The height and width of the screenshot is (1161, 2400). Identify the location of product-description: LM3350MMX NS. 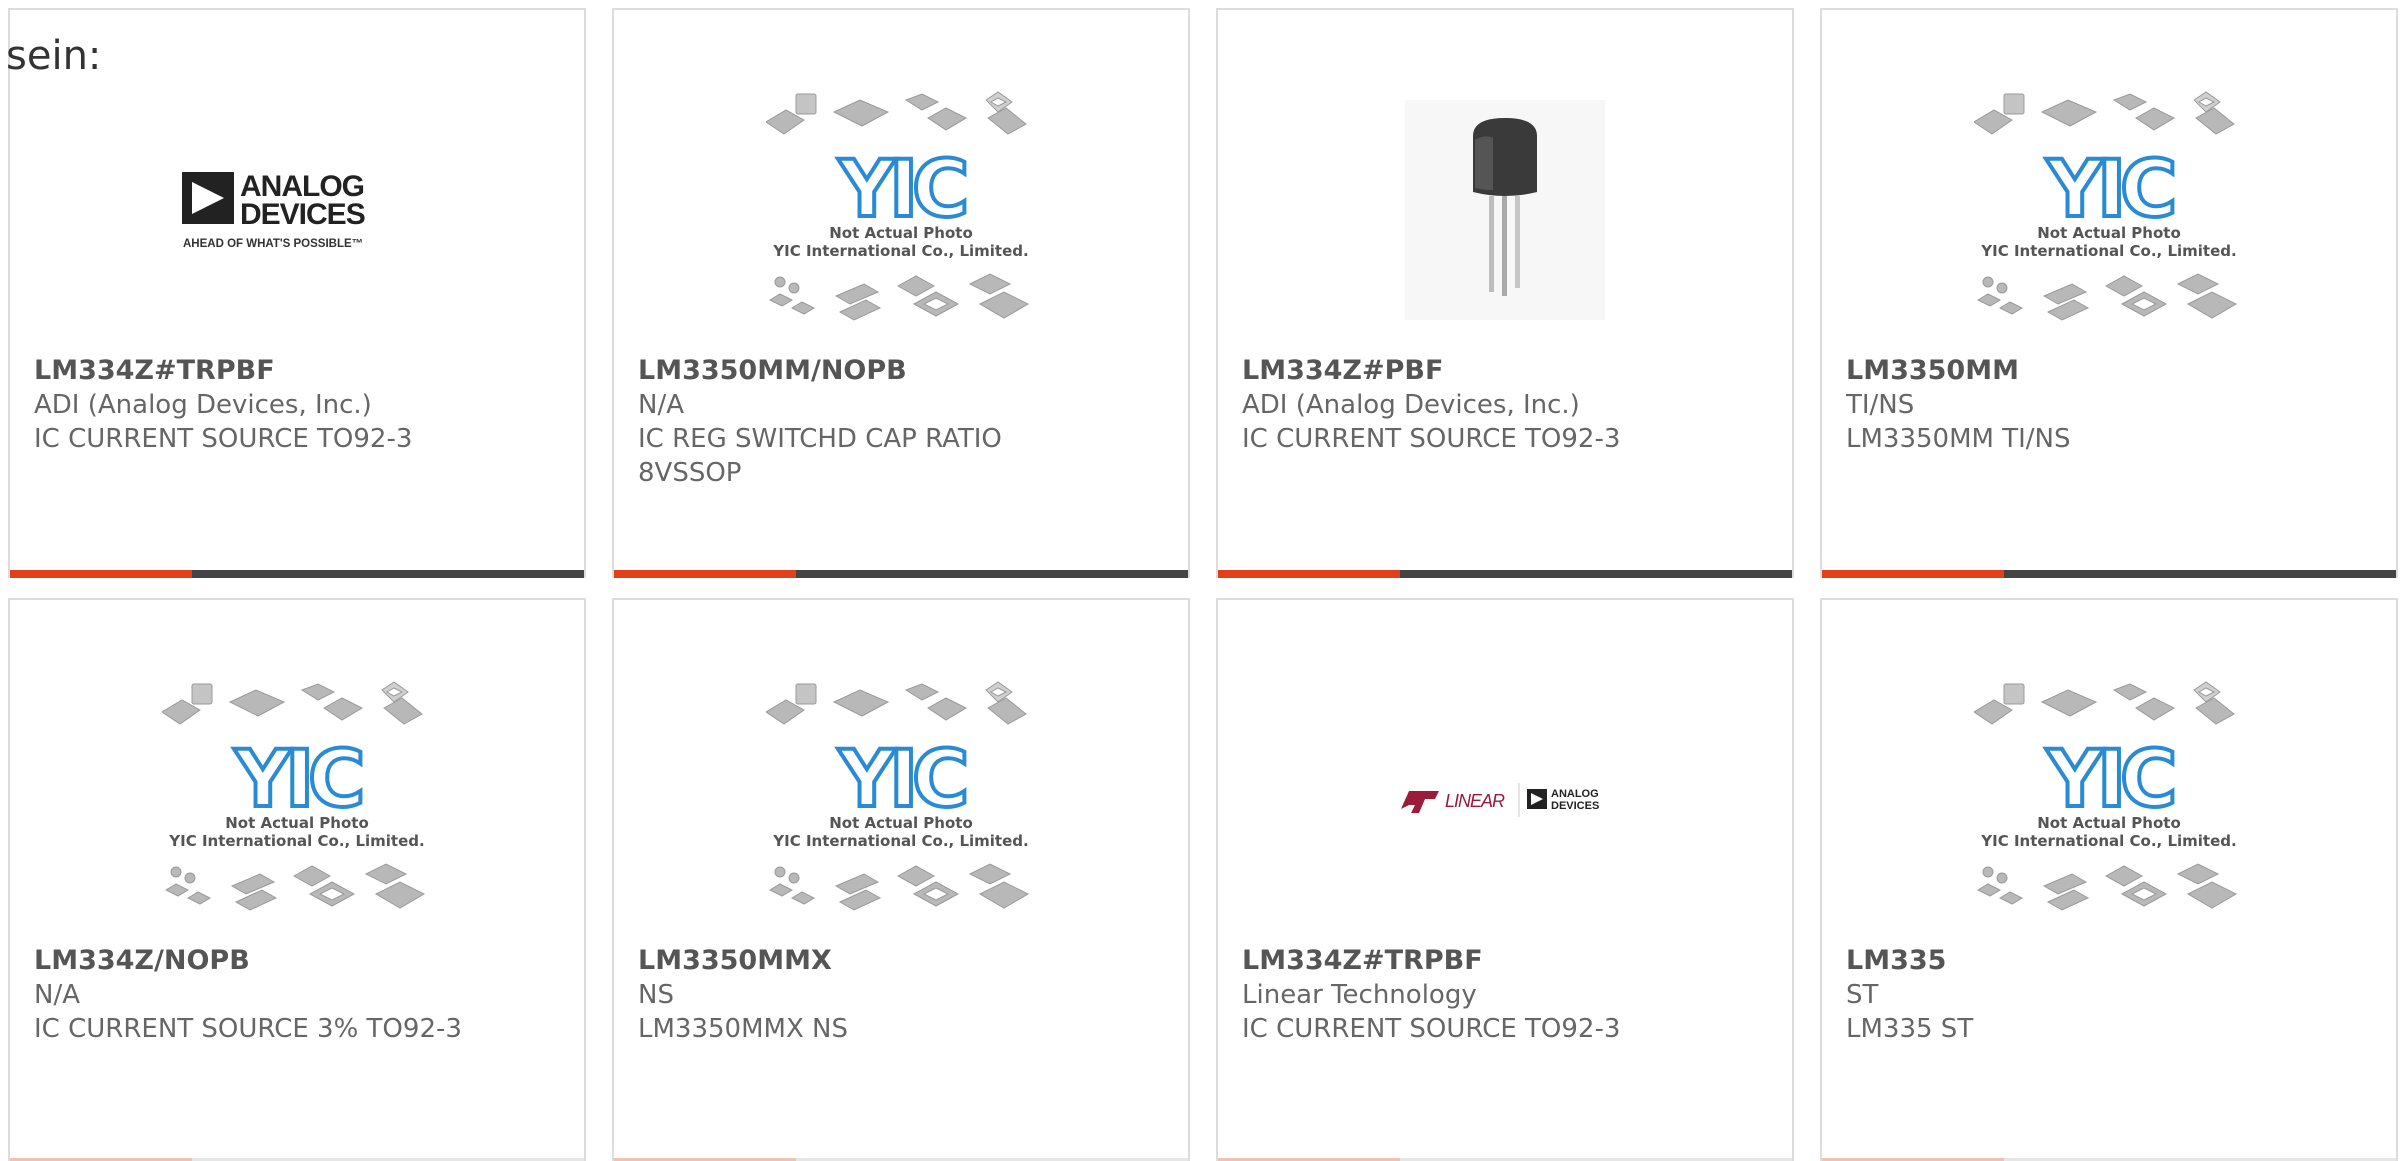
(743, 1029).